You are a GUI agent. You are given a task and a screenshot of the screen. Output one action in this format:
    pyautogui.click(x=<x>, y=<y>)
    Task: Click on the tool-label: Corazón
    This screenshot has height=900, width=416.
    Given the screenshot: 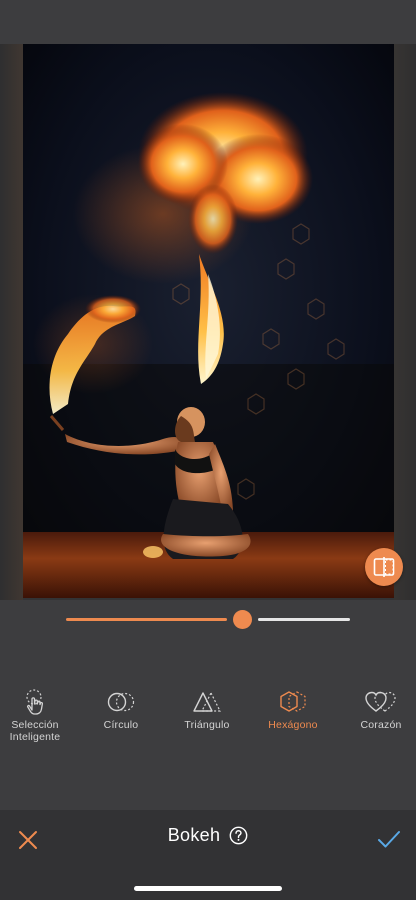 What is the action you would take?
    pyautogui.click(x=381, y=725)
    